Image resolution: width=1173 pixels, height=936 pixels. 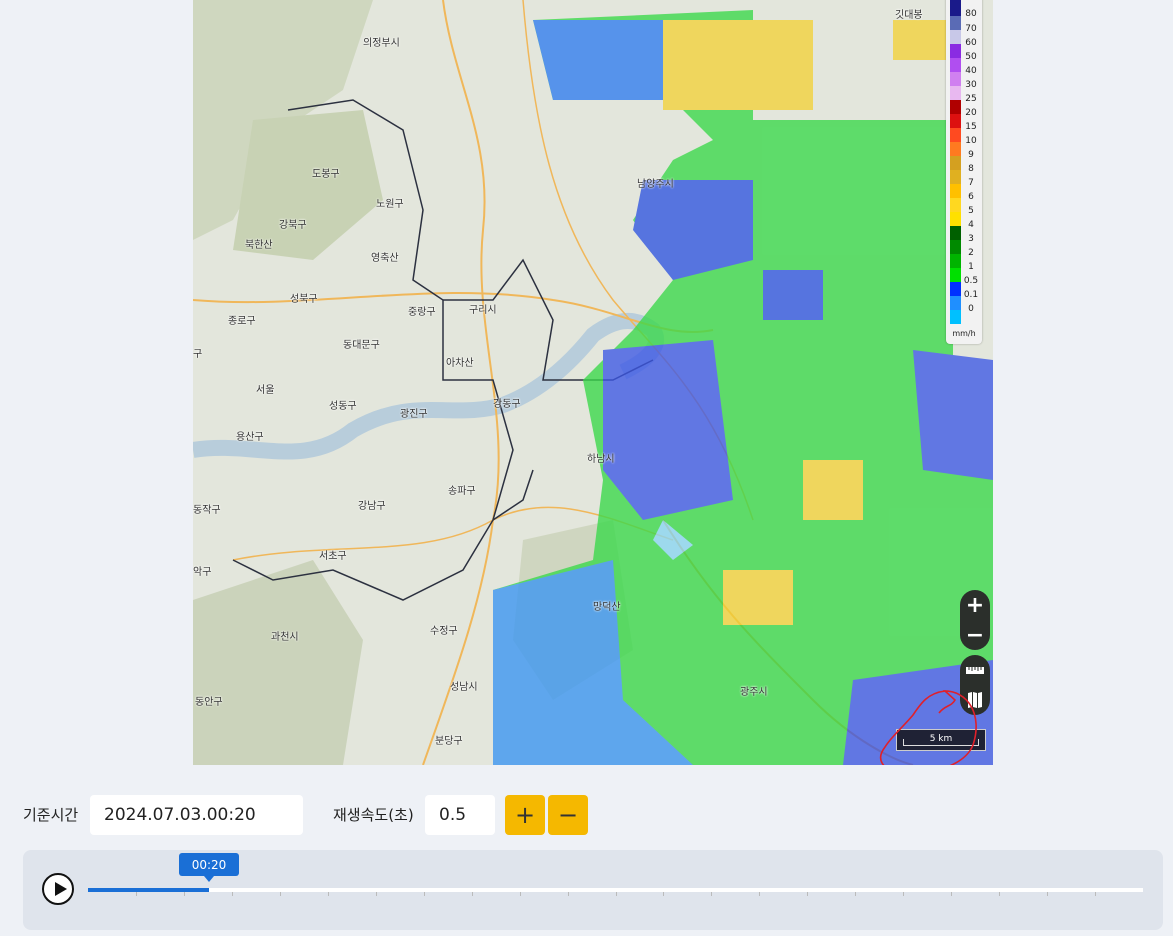 I want to click on map-label: 성북구, so click(x=304, y=299).